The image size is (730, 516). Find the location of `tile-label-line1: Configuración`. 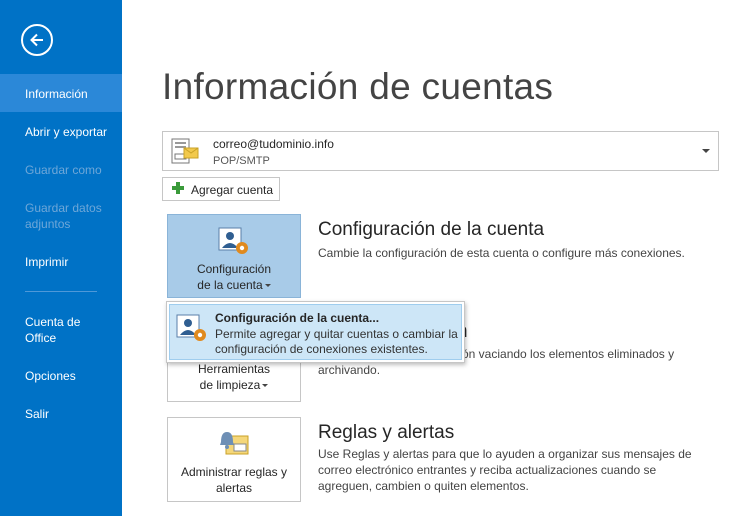

tile-label-line1: Configuración is located at coordinates (234, 269).